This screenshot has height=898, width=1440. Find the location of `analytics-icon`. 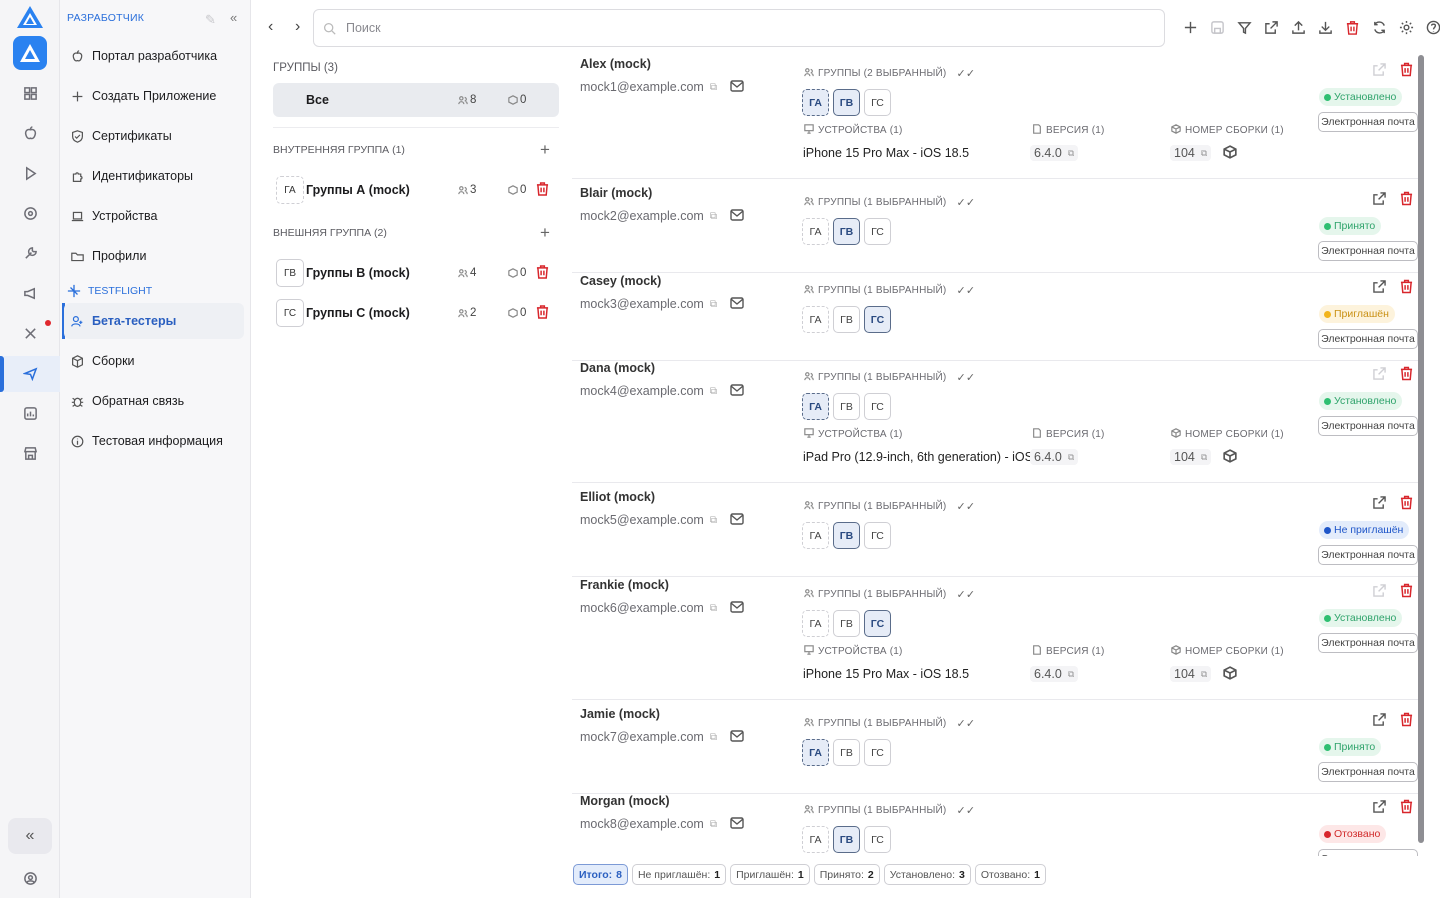

analytics-icon is located at coordinates (30, 413).